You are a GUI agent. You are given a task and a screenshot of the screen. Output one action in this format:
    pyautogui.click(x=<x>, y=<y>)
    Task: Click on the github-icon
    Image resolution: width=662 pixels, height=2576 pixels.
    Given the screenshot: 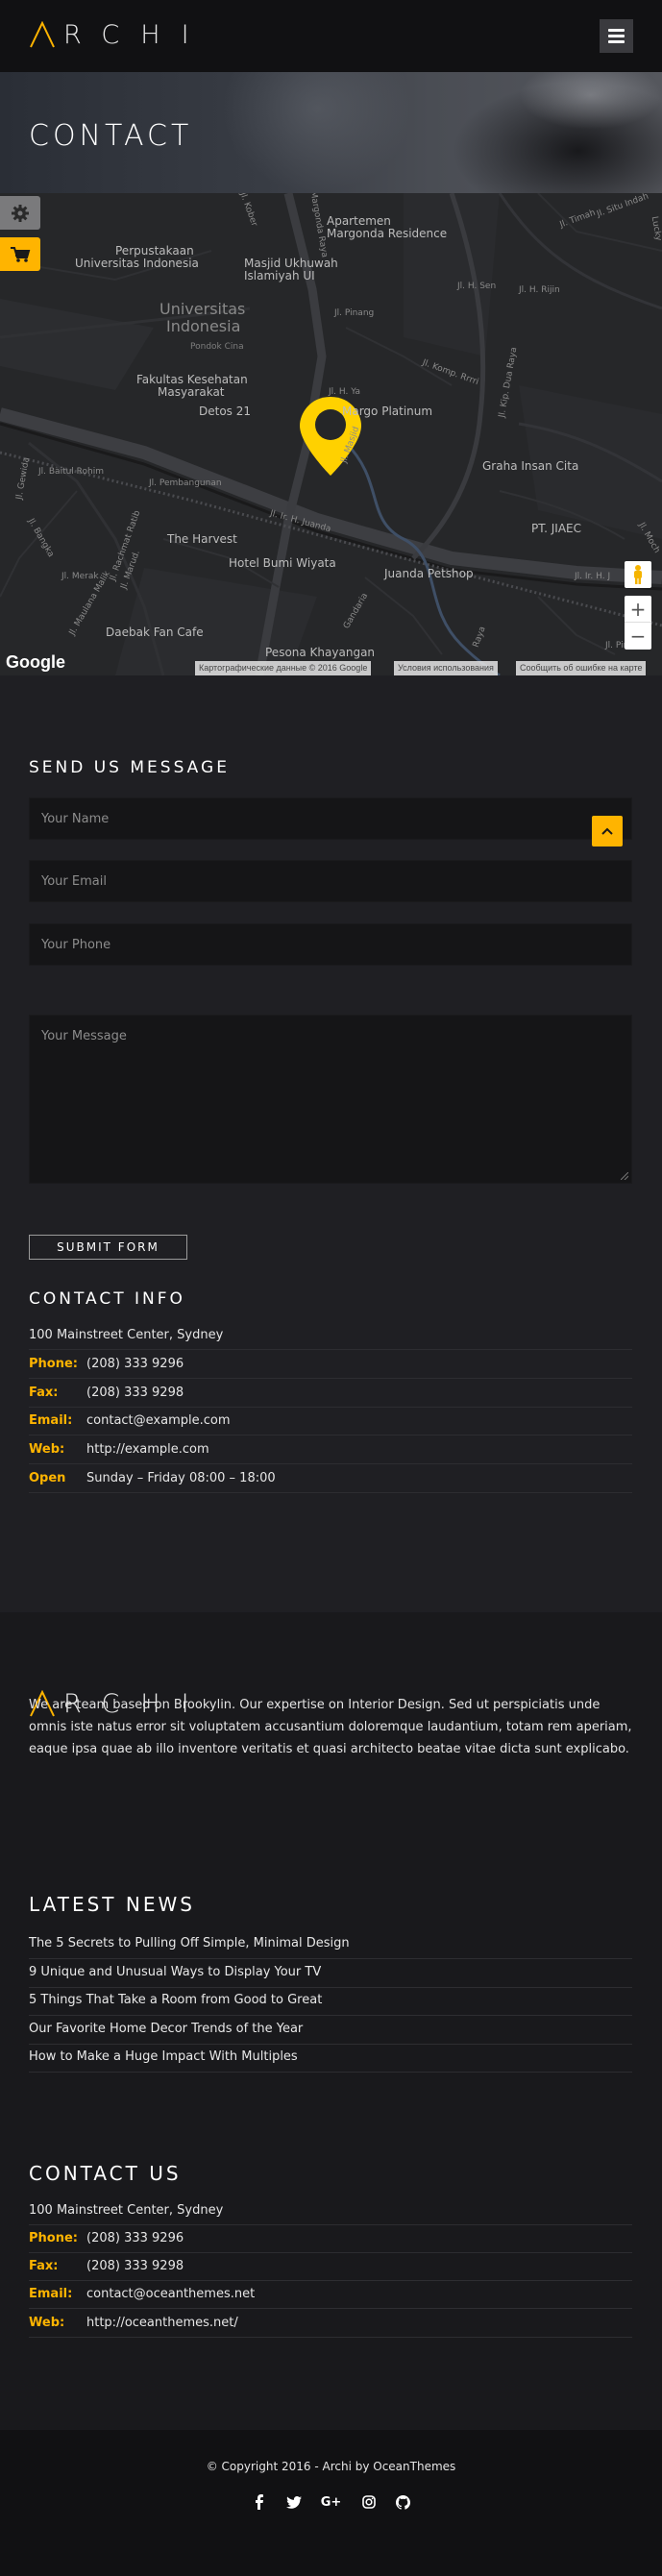 What is the action you would take?
    pyautogui.click(x=404, y=2502)
    